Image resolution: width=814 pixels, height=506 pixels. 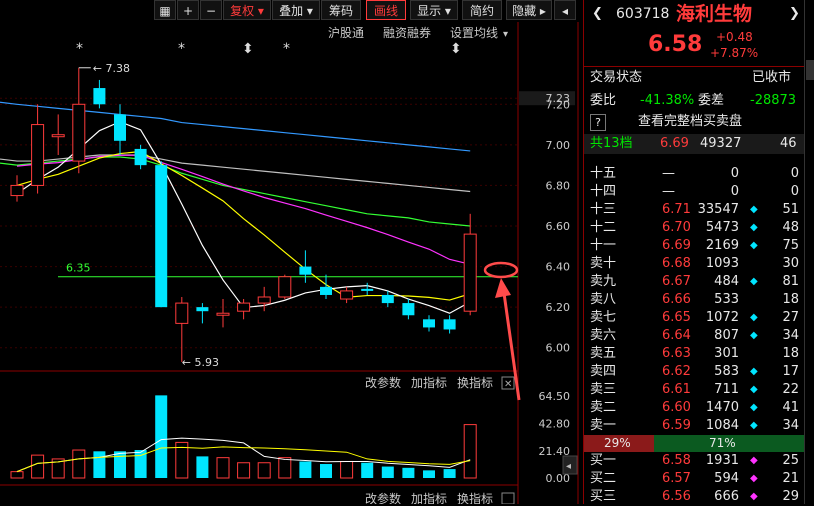 What do you see at coordinates (694, 390) in the screenshot?
I see `ask-row: 卖三 6.61 711 22 ◆` at bounding box center [694, 390].